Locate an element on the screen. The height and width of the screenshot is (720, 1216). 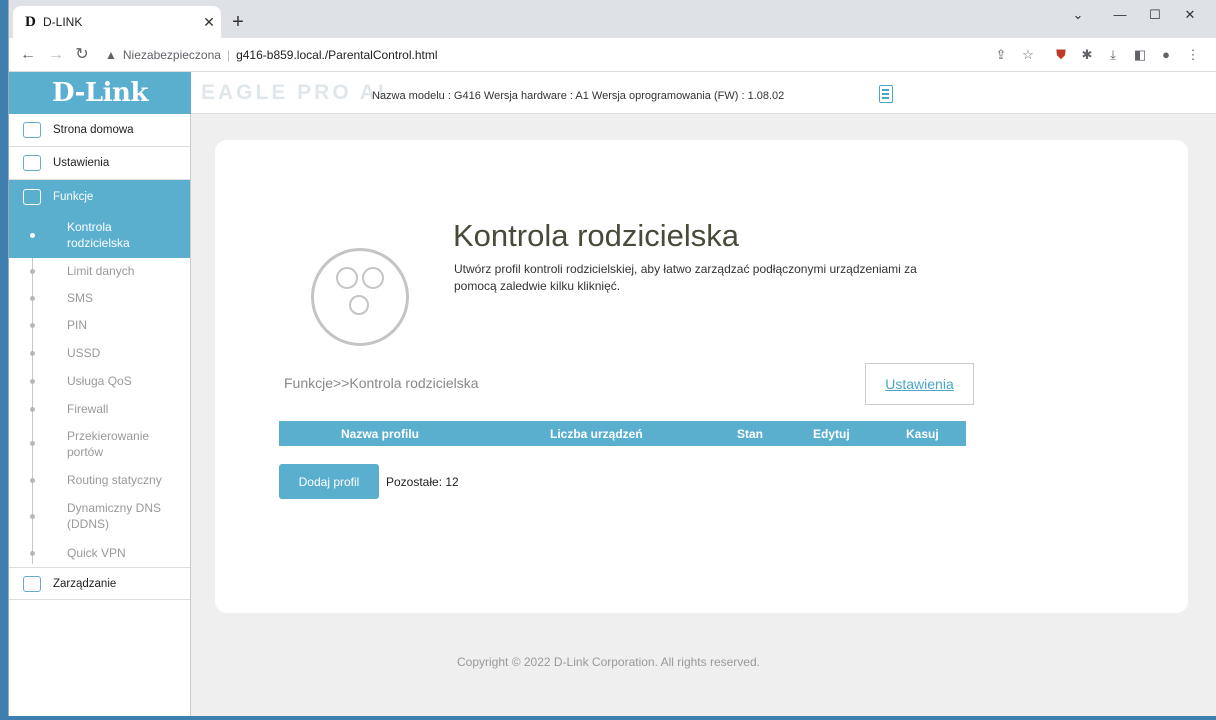
column-device-count: Liczba urządzeń is located at coordinates (596, 434).